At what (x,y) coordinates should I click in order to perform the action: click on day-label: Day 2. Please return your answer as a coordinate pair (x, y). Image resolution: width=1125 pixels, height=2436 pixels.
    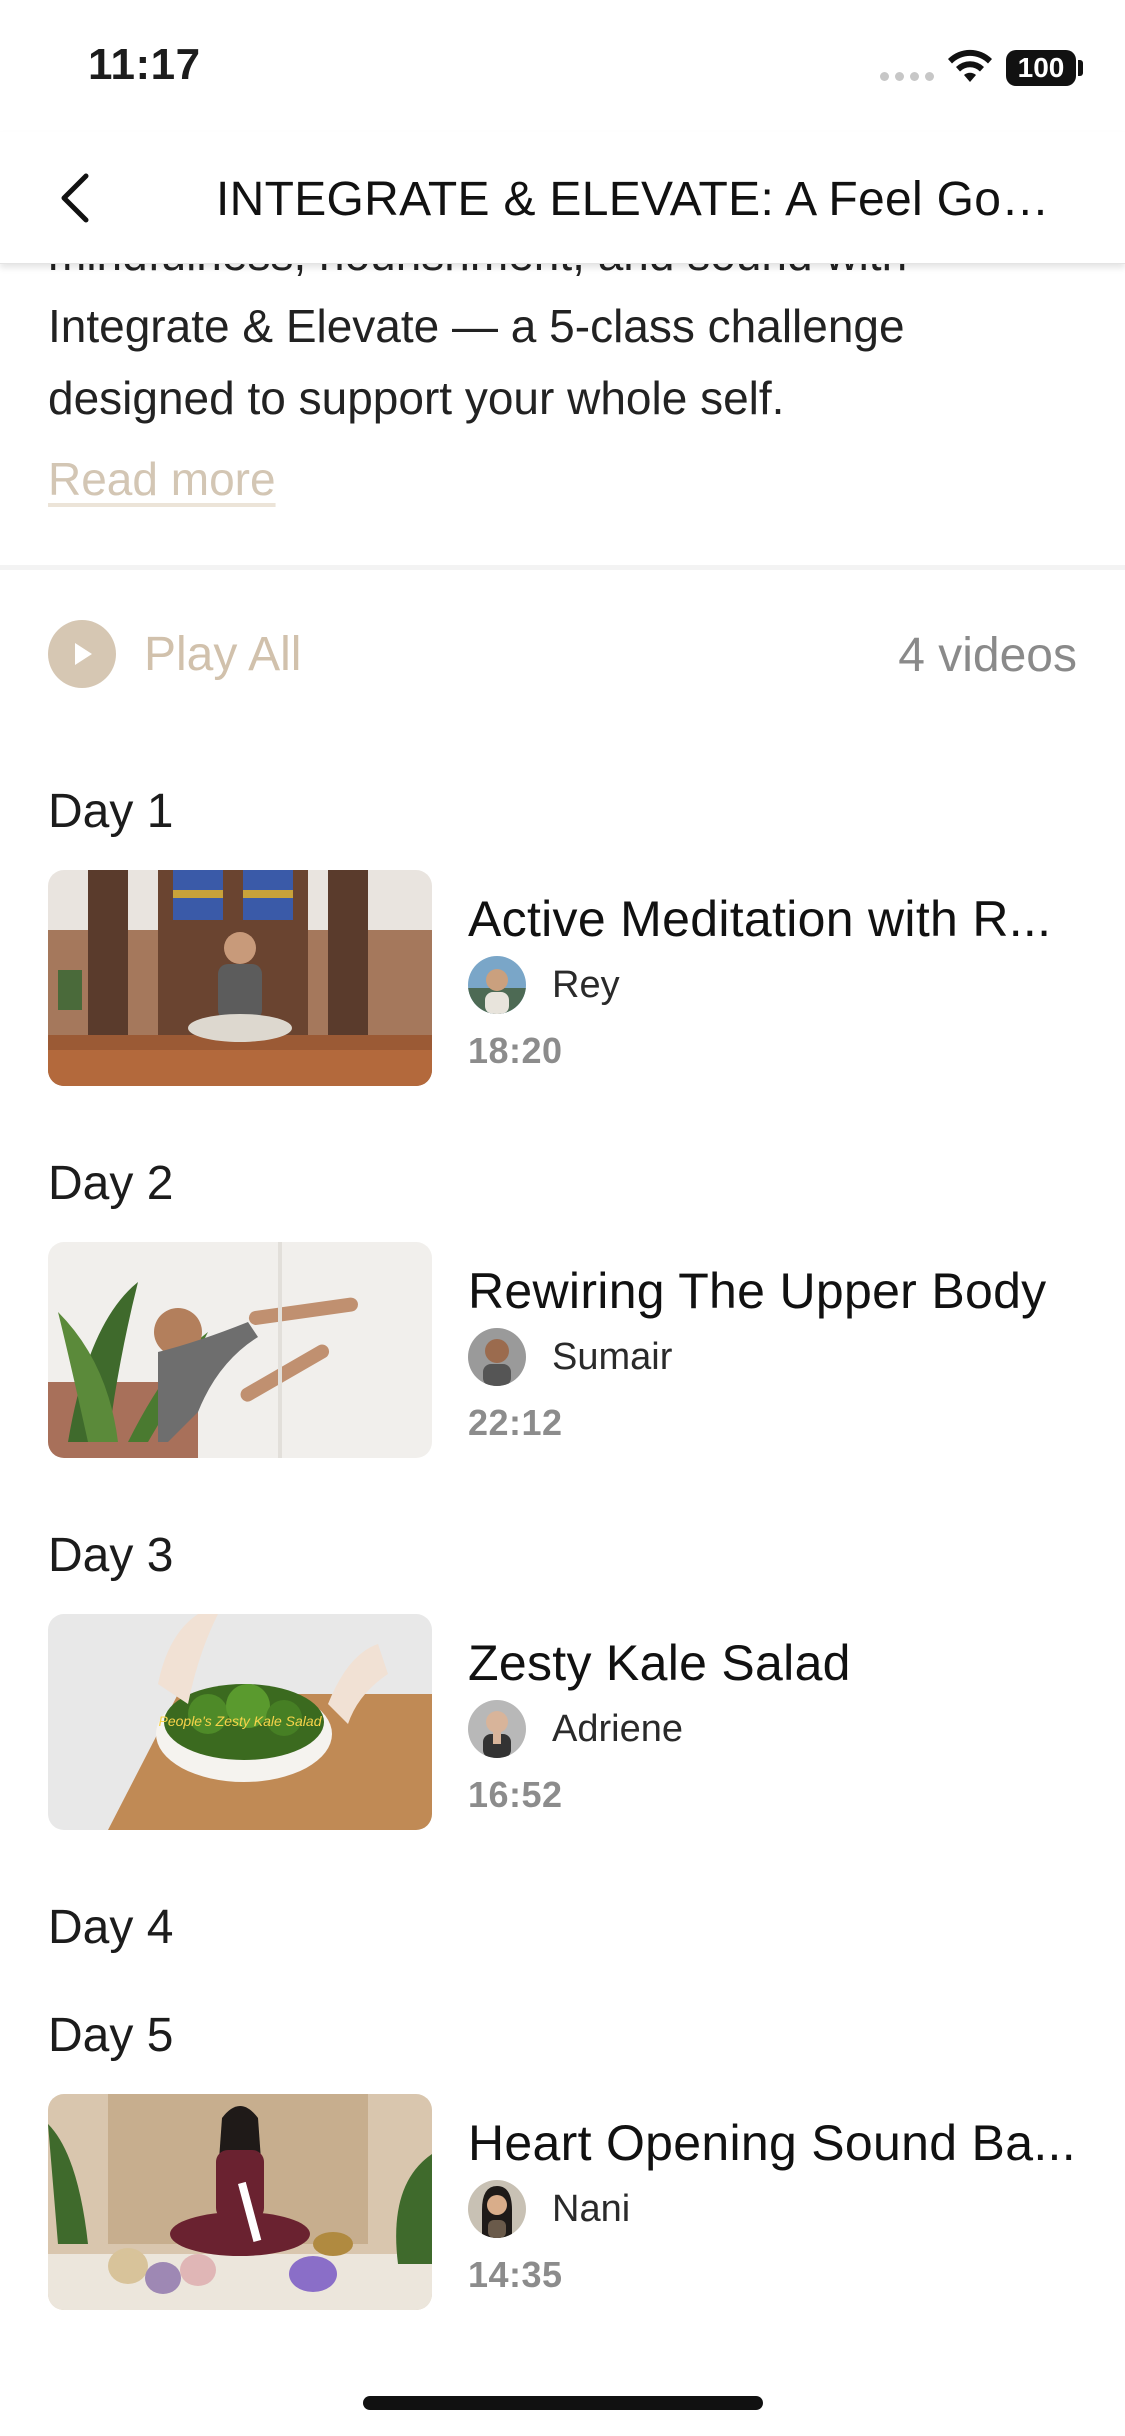
    Looking at the image, I should click on (111, 1183).